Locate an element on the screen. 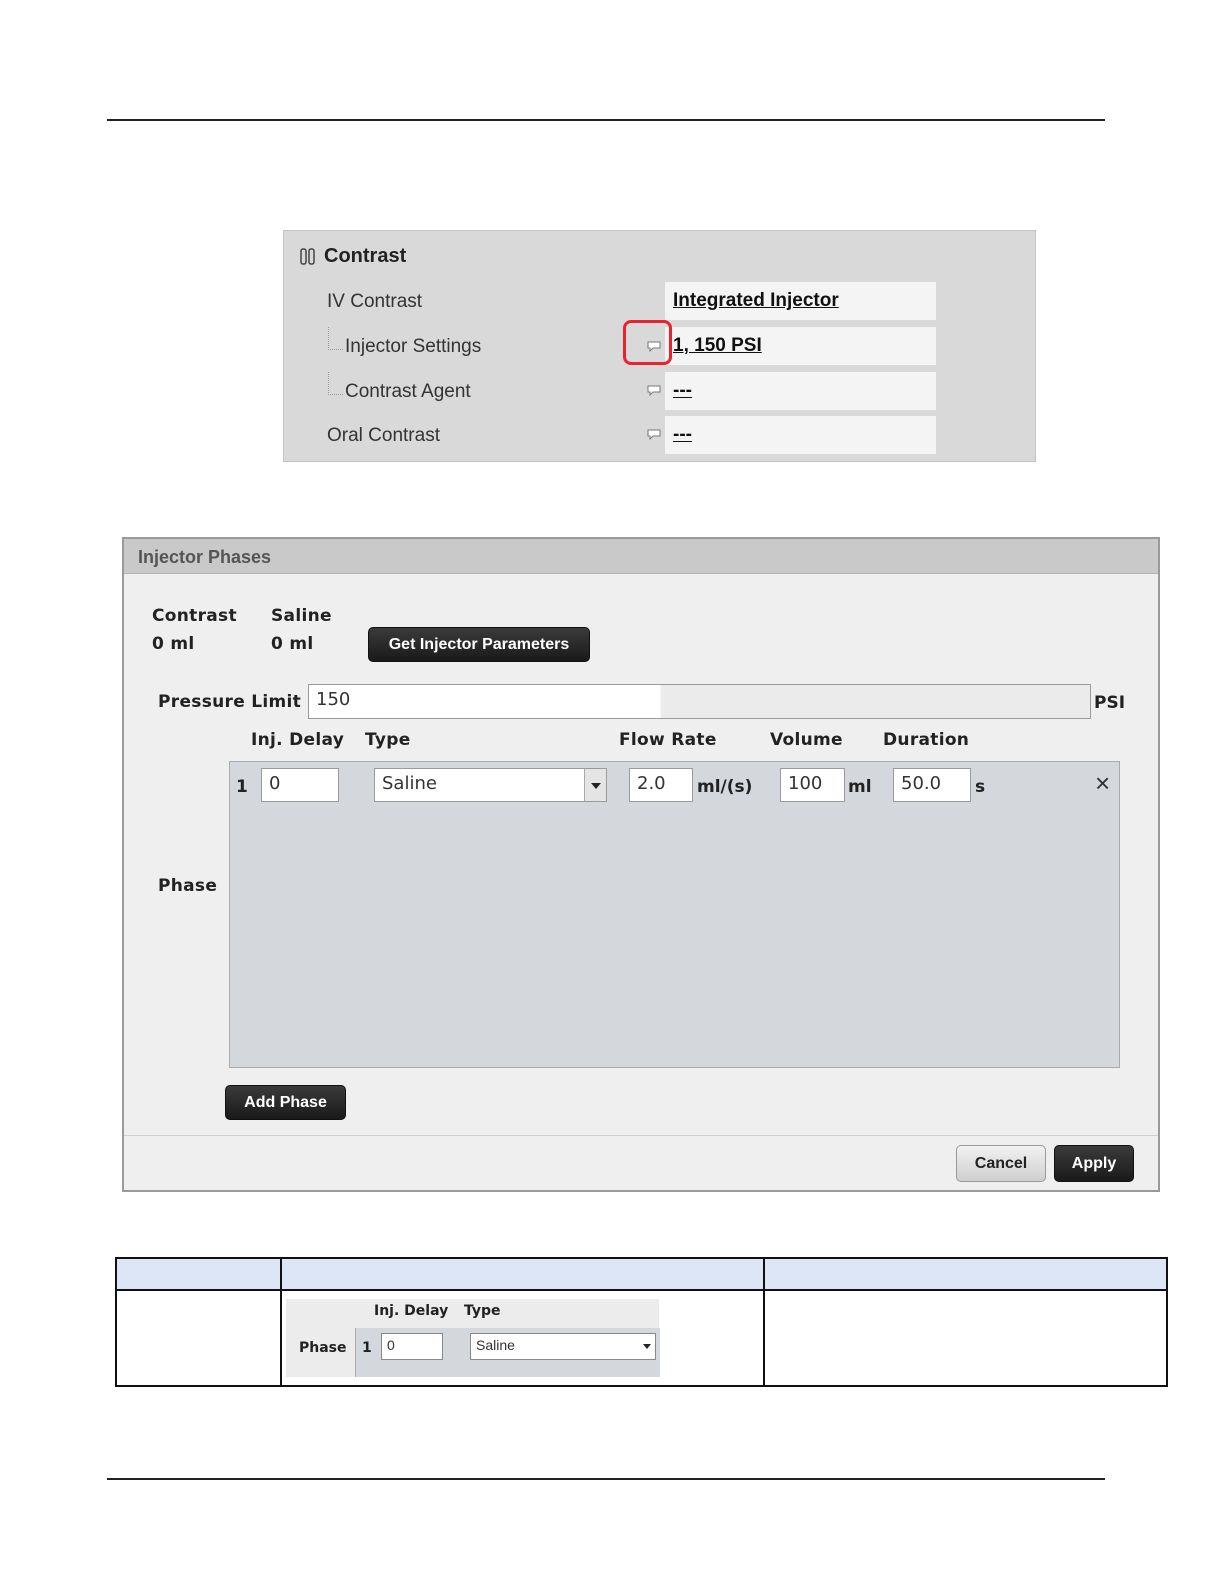 The image size is (1224, 1584). inj-delay-input: 0 is located at coordinates (300, 785).